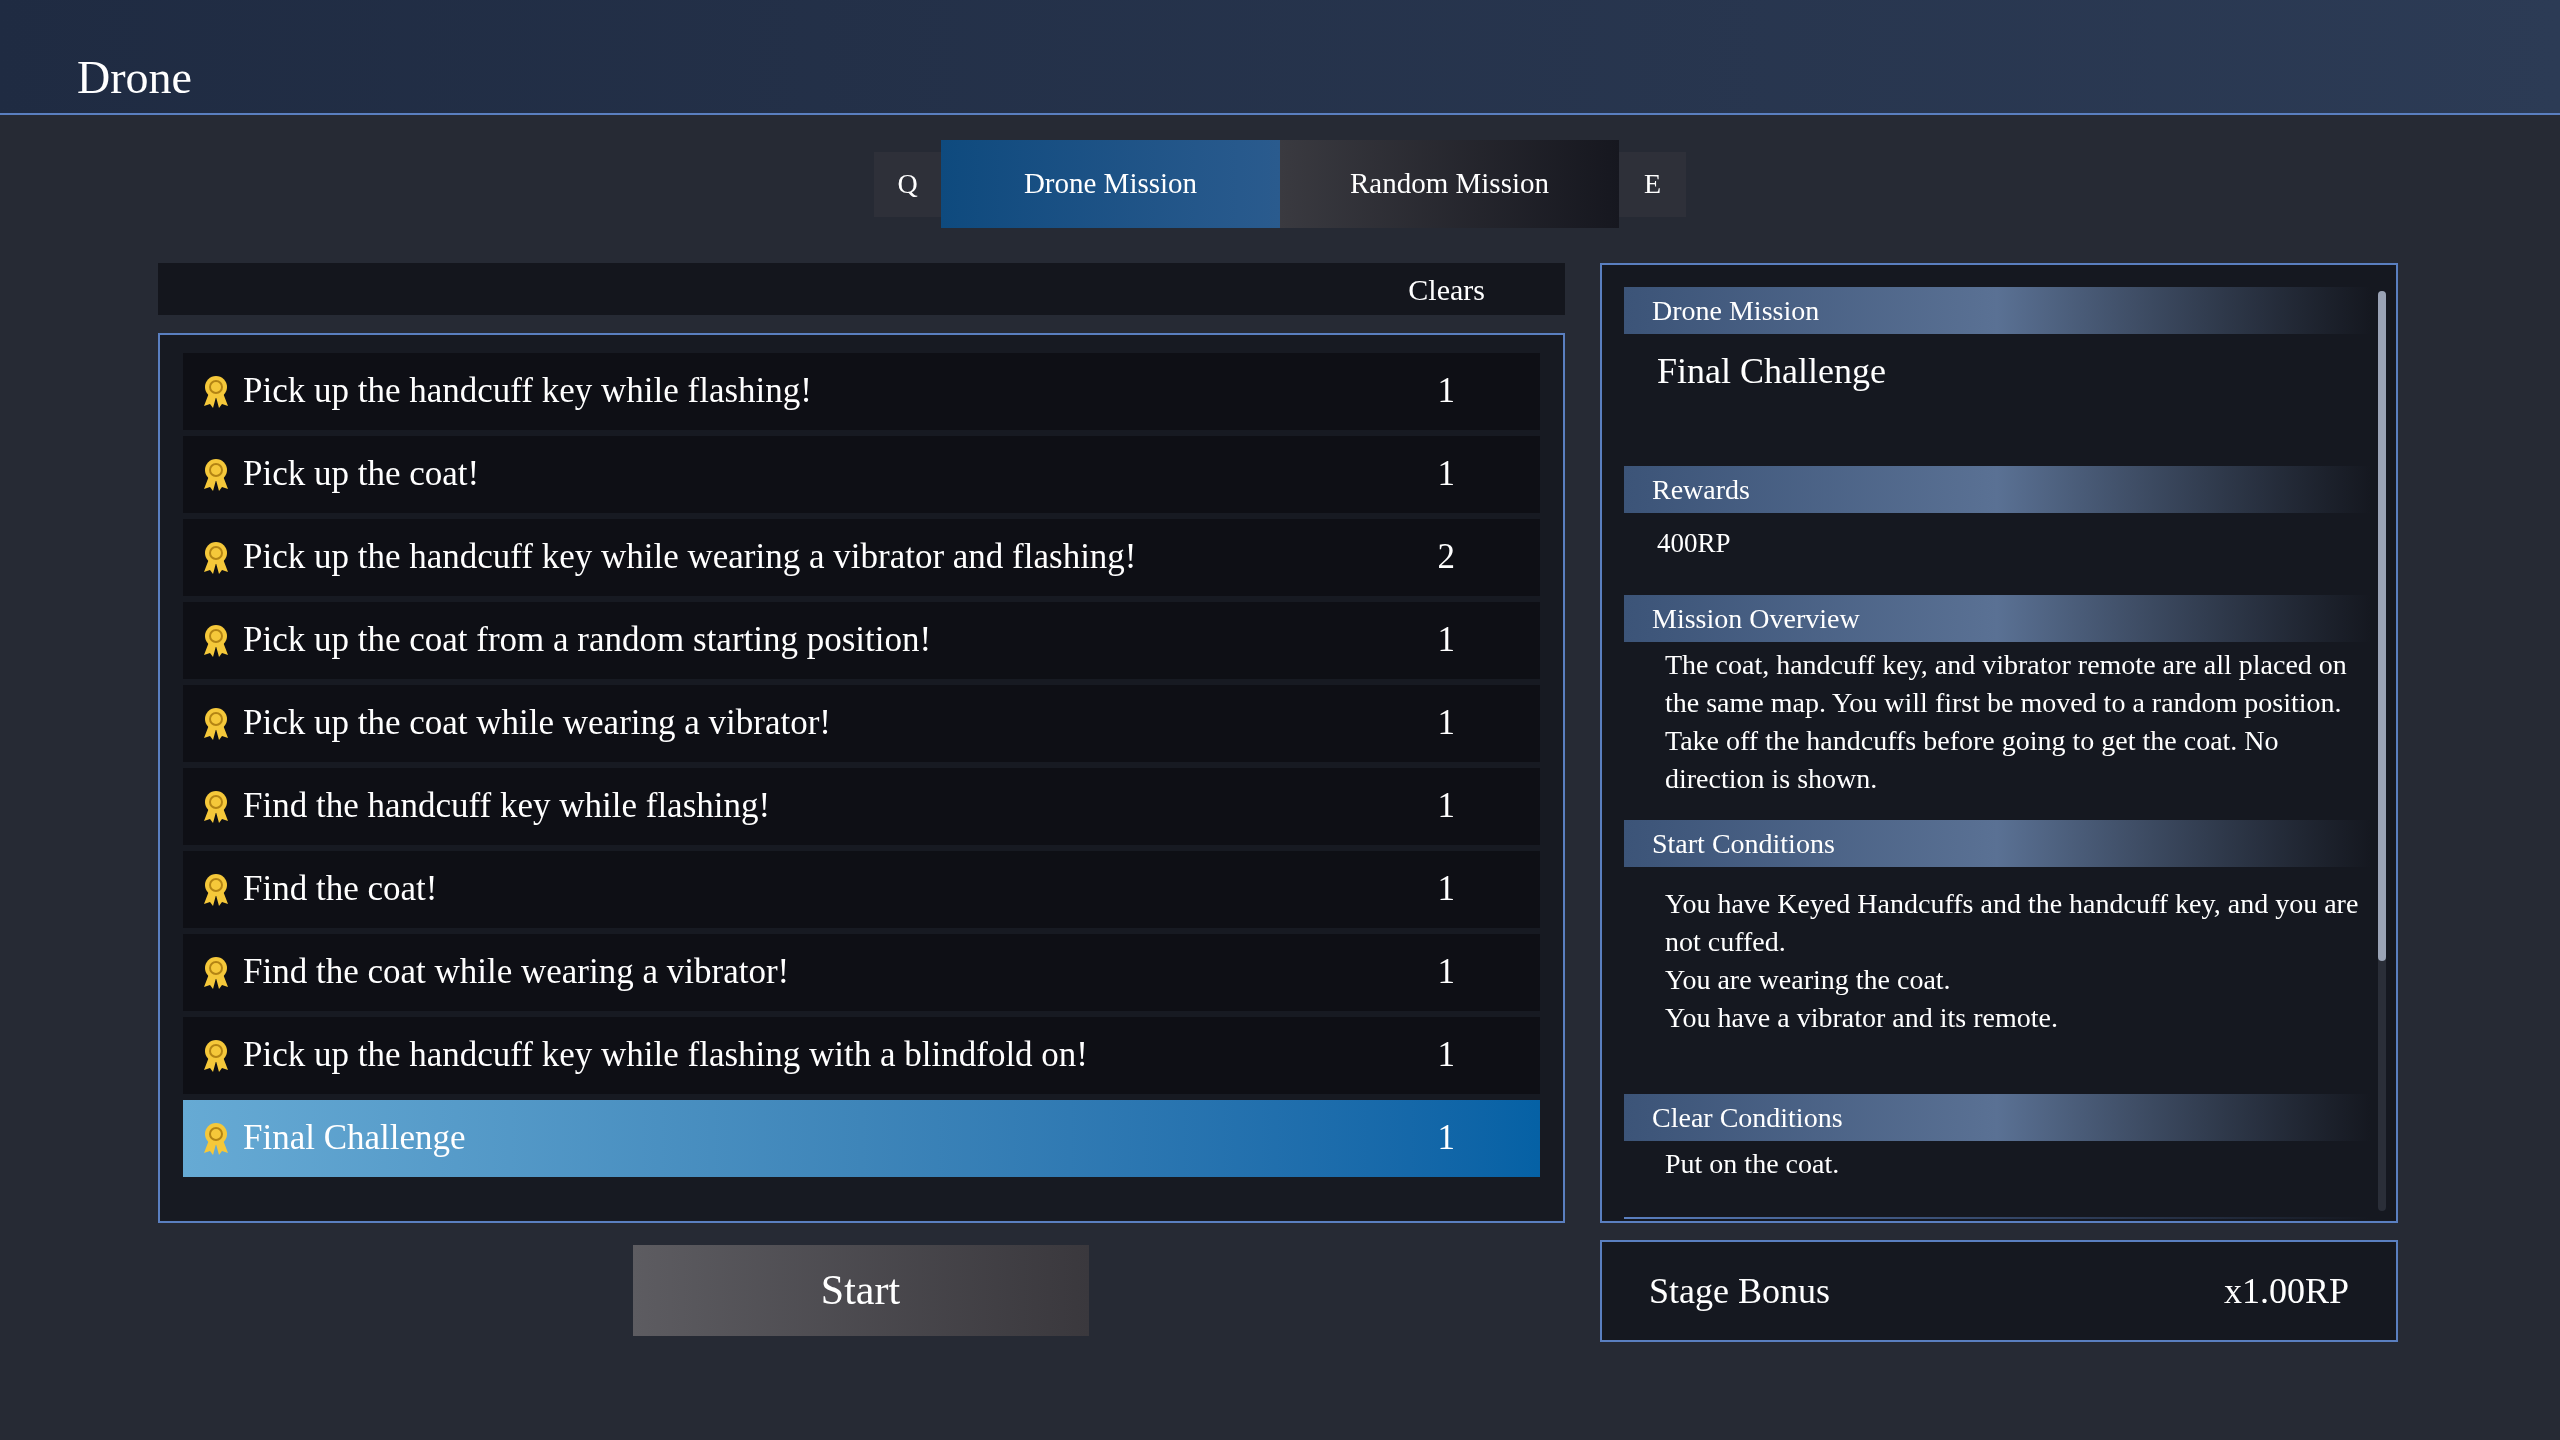 The image size is (2560, 1440). I want to click on stage-bonus-value: x1.00RP, so click(2286, 1291).